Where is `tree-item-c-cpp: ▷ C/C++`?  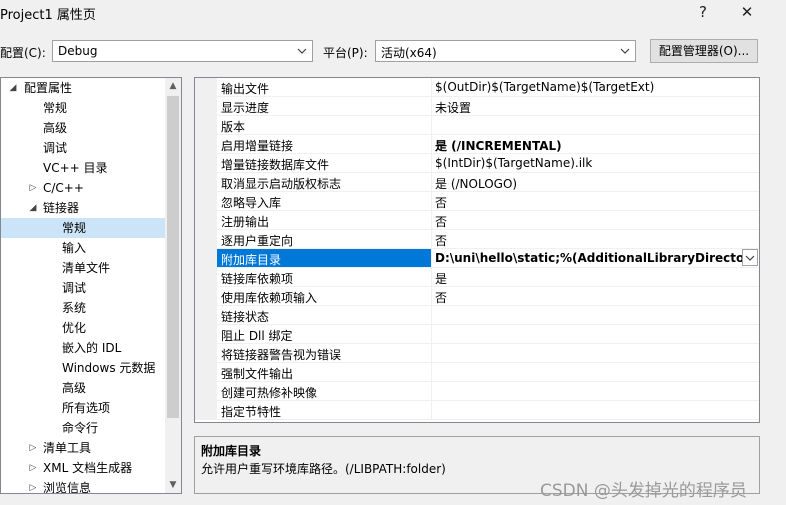
tree-item-c-cpp: ▷ C/C++ is located at coordinates (83, 188).